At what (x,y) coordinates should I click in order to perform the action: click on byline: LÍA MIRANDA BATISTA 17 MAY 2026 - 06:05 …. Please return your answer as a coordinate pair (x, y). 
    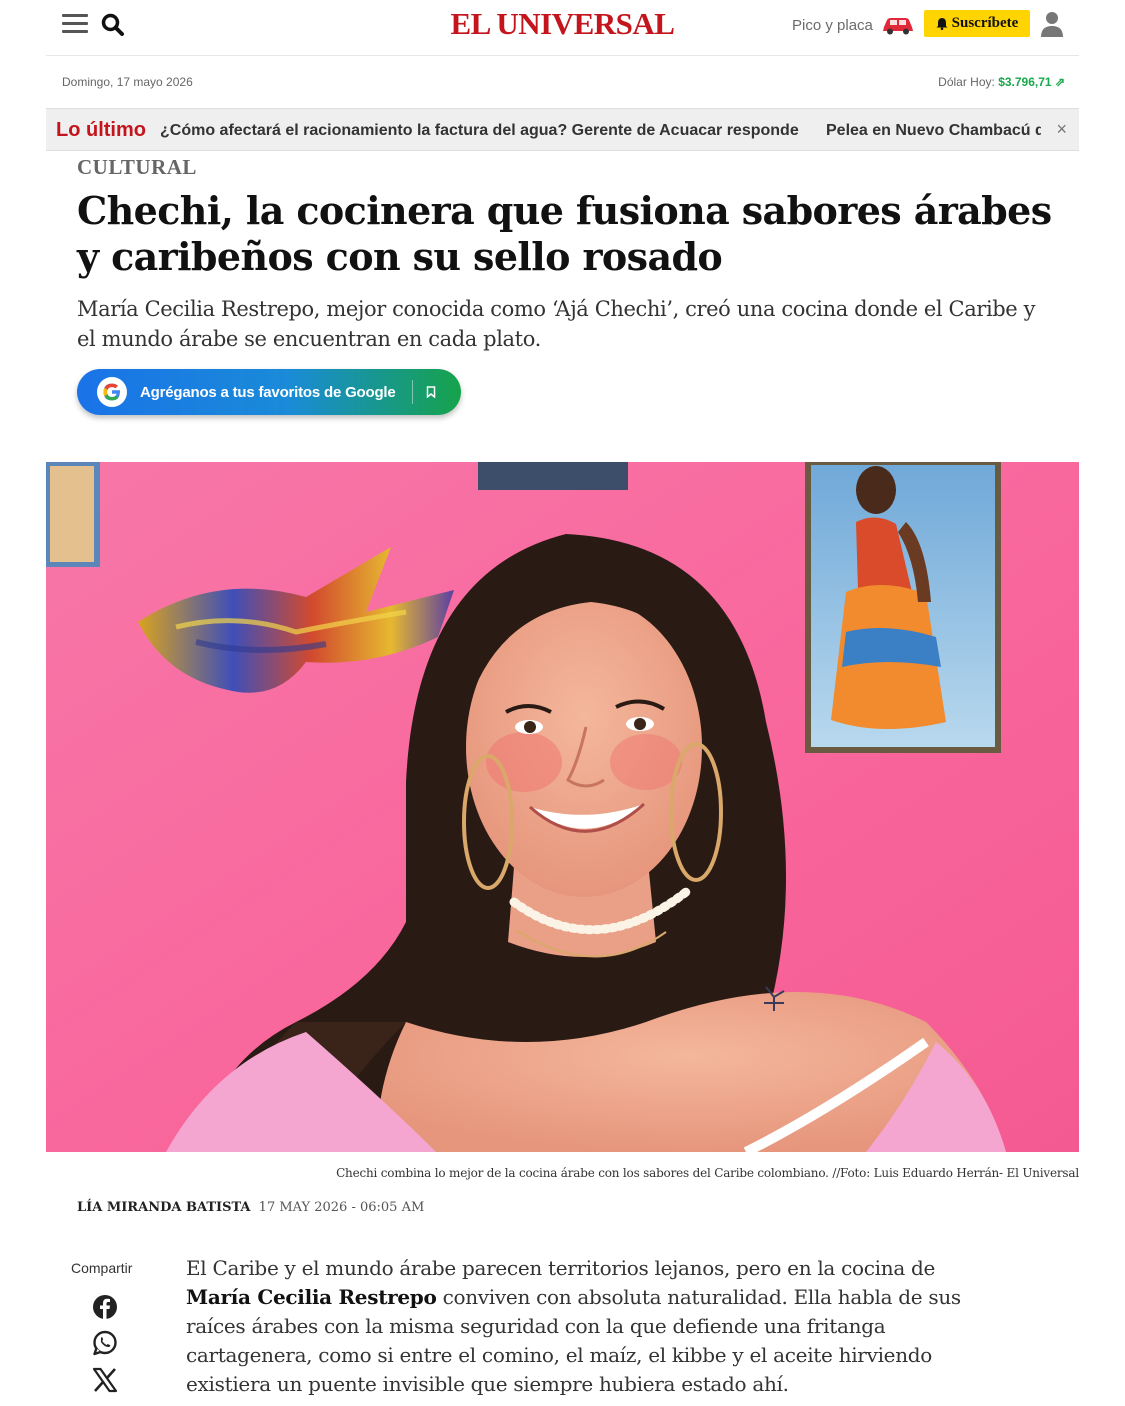
    Looking at the image, I should click on (250, 1207).